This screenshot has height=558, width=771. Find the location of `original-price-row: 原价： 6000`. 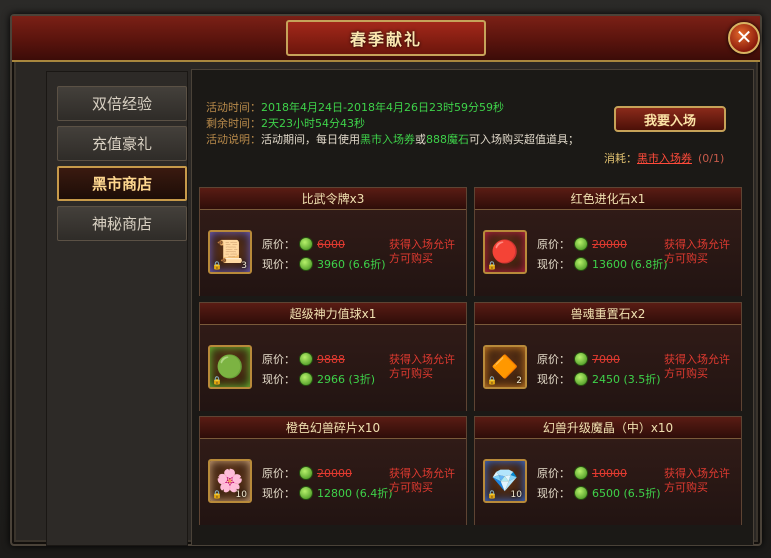

original-price-row: 原价： 6000 is located at coordinates (303, 244).